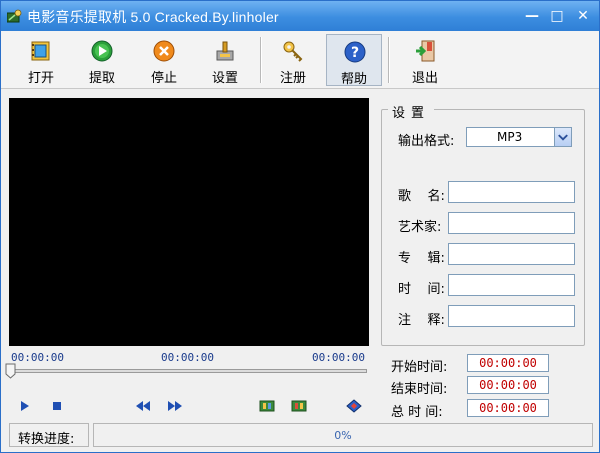 This screenshot has width=600, height=453. Describe the element at coordinates (299, 406) in the screenshot. I see `mark-end-icon` at that location.